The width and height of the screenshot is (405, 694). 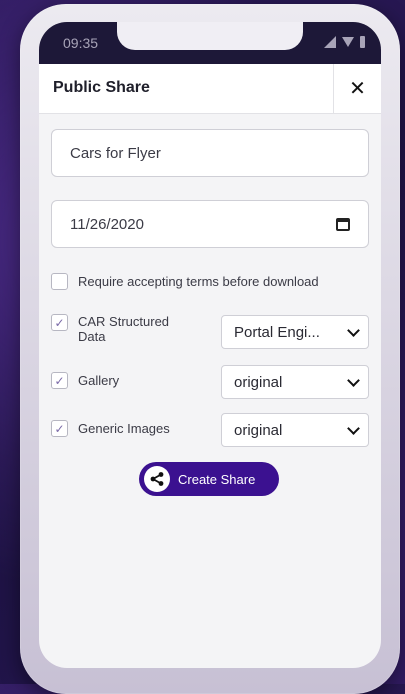 What do you see at coordinates (59, 281) in the screenshot?
I see `terms-checkbox` at bounding box center [59, 281].